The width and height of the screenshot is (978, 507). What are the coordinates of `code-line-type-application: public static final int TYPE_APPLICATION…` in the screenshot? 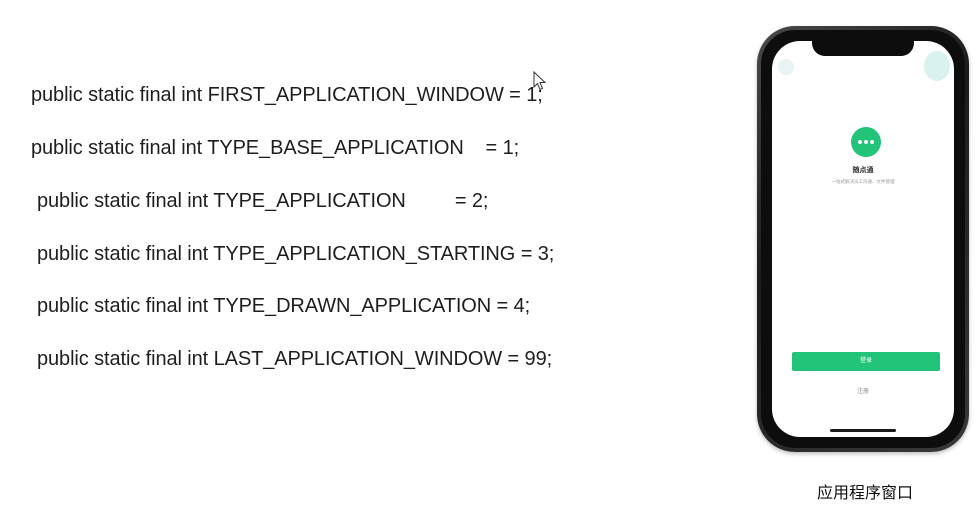 It's located at (263, 201).